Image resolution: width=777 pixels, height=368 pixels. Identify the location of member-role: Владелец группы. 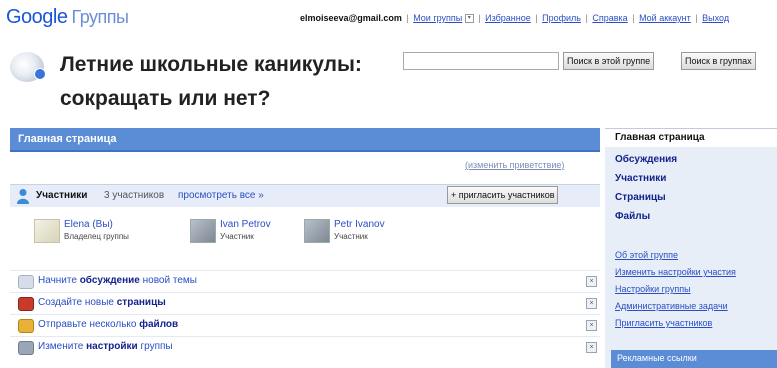
(96, 236).